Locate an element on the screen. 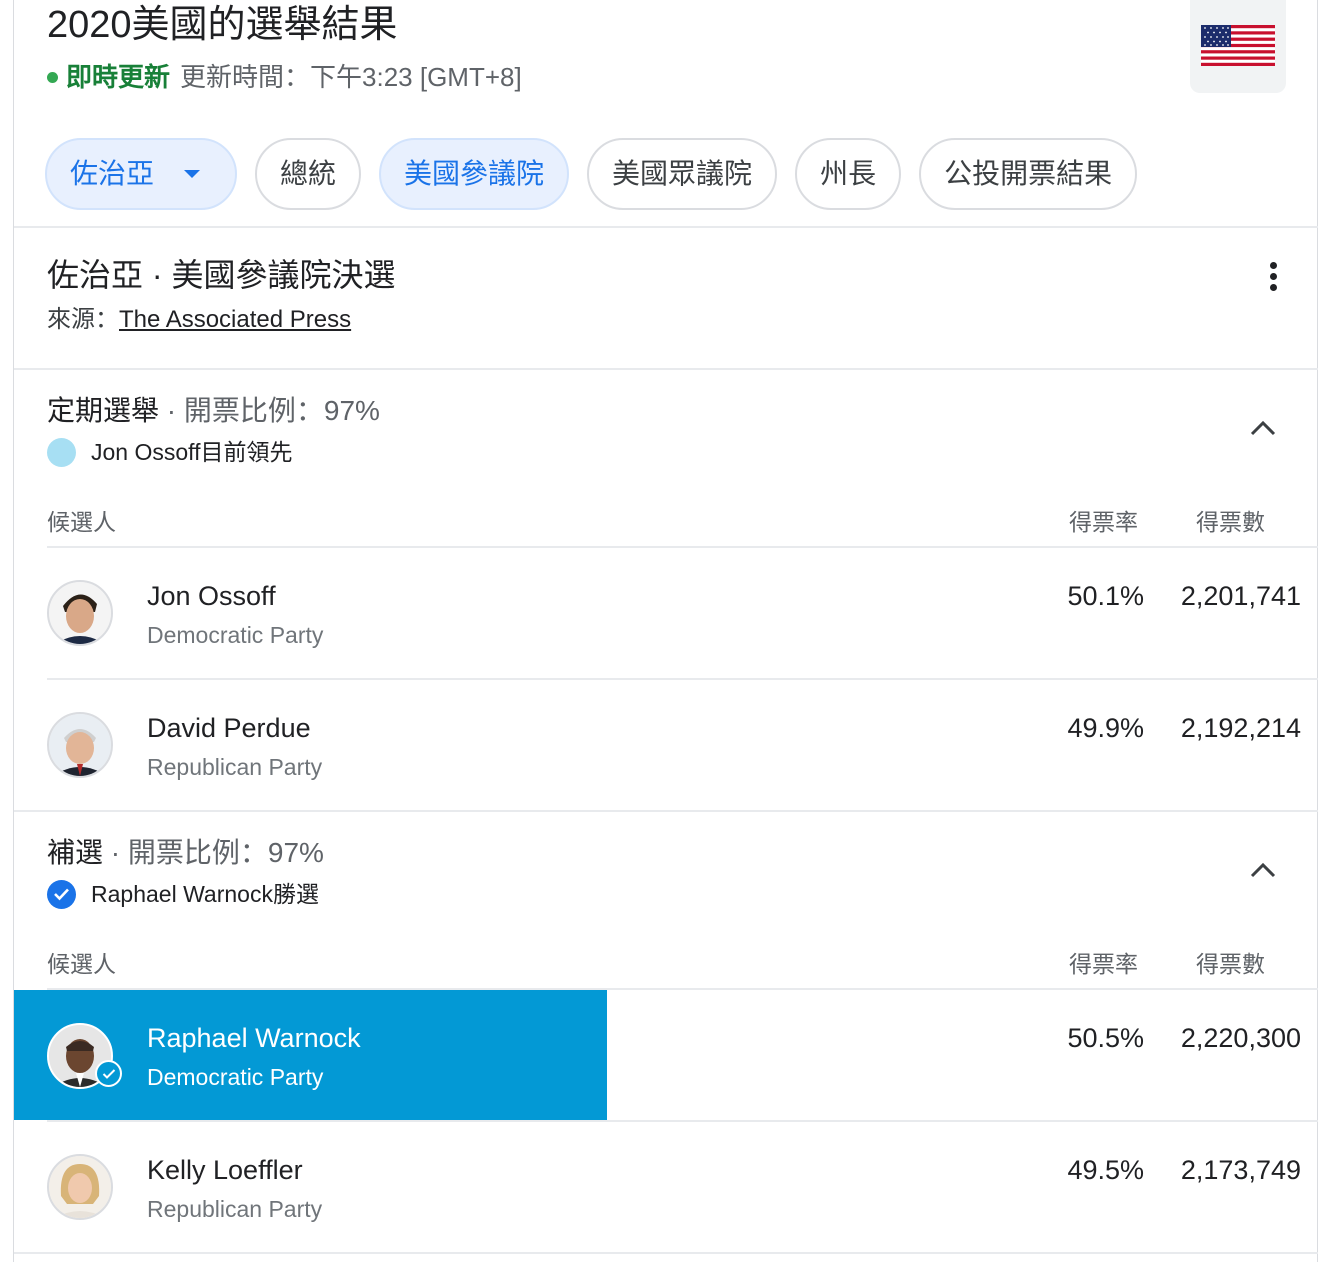 The image size is (1328, 1262). live-dot-icon is located at coordinates (52, 77).